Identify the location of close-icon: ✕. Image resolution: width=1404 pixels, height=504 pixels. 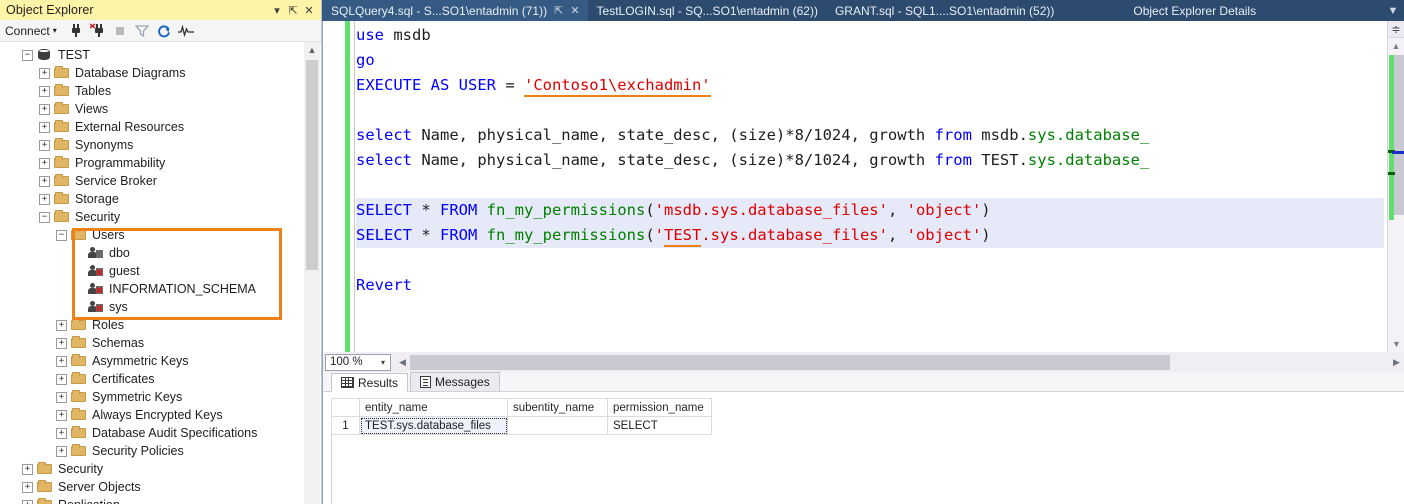
(574, 10).